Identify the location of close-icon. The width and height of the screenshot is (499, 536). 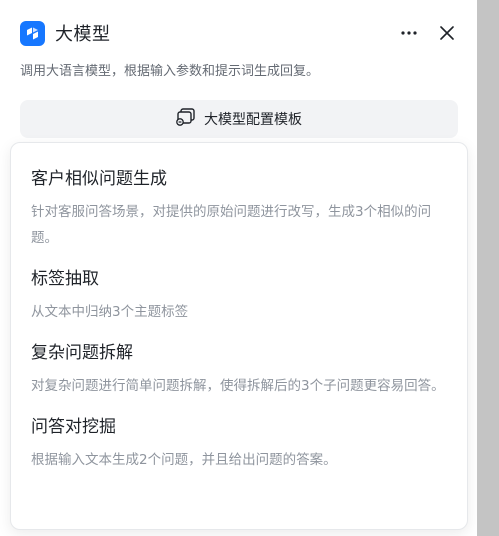
(447, 33).